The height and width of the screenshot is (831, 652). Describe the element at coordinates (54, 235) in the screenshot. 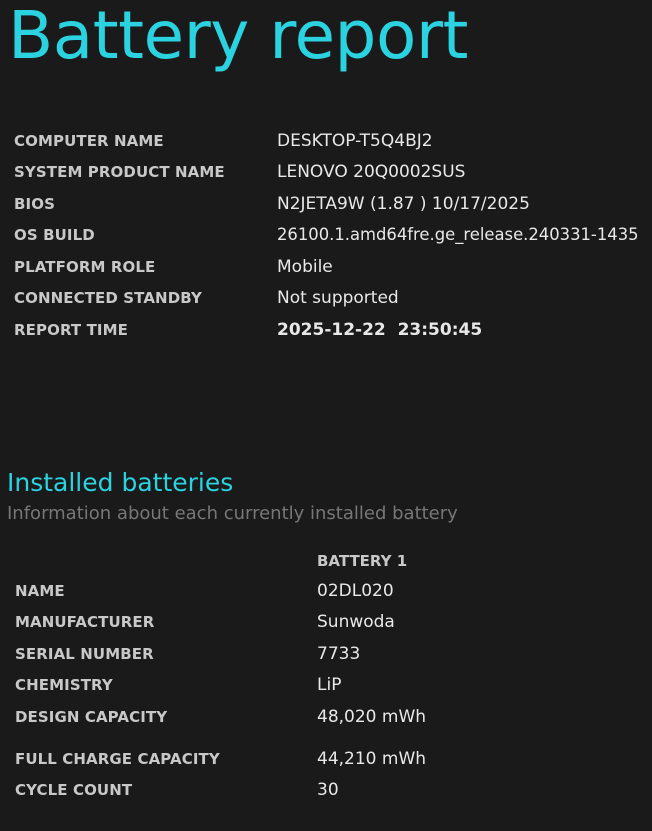

I see `system-info-label: OS BUILD` at that location.